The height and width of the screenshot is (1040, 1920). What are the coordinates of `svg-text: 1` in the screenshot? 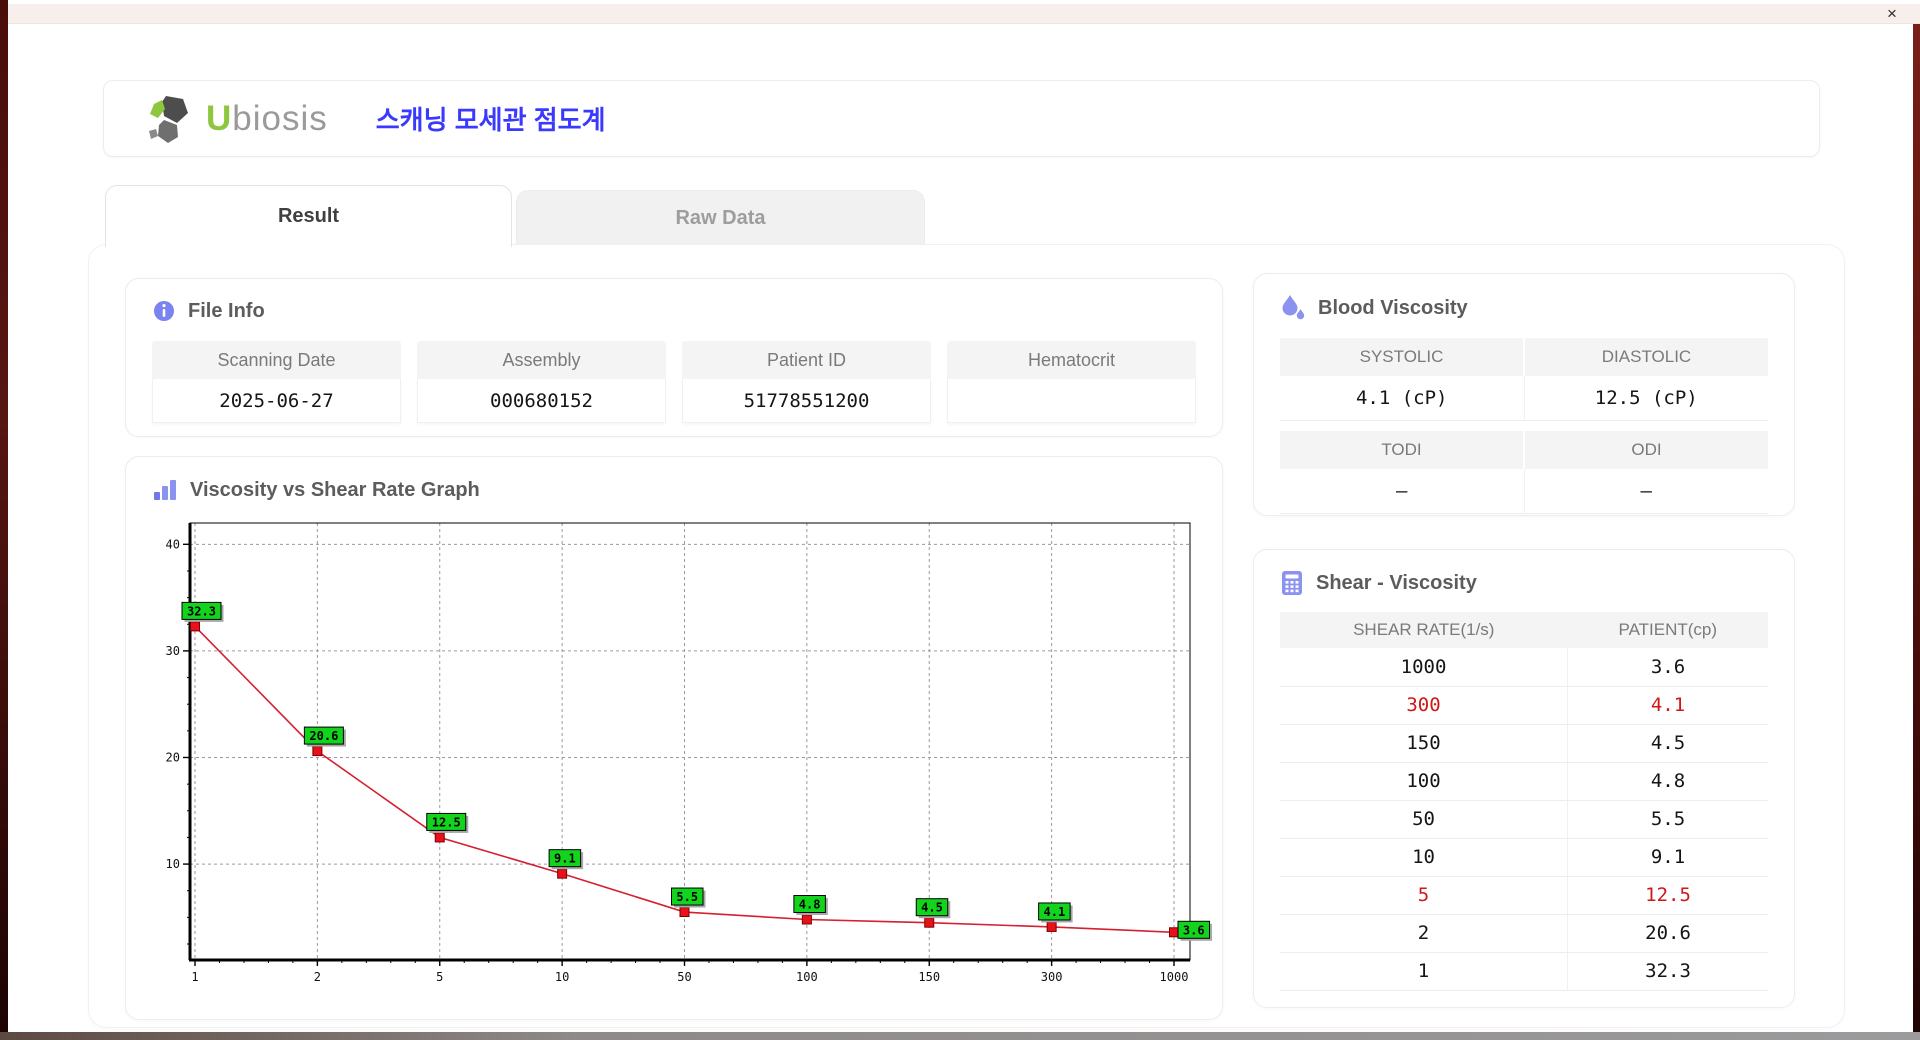 It's located at (194, 977).